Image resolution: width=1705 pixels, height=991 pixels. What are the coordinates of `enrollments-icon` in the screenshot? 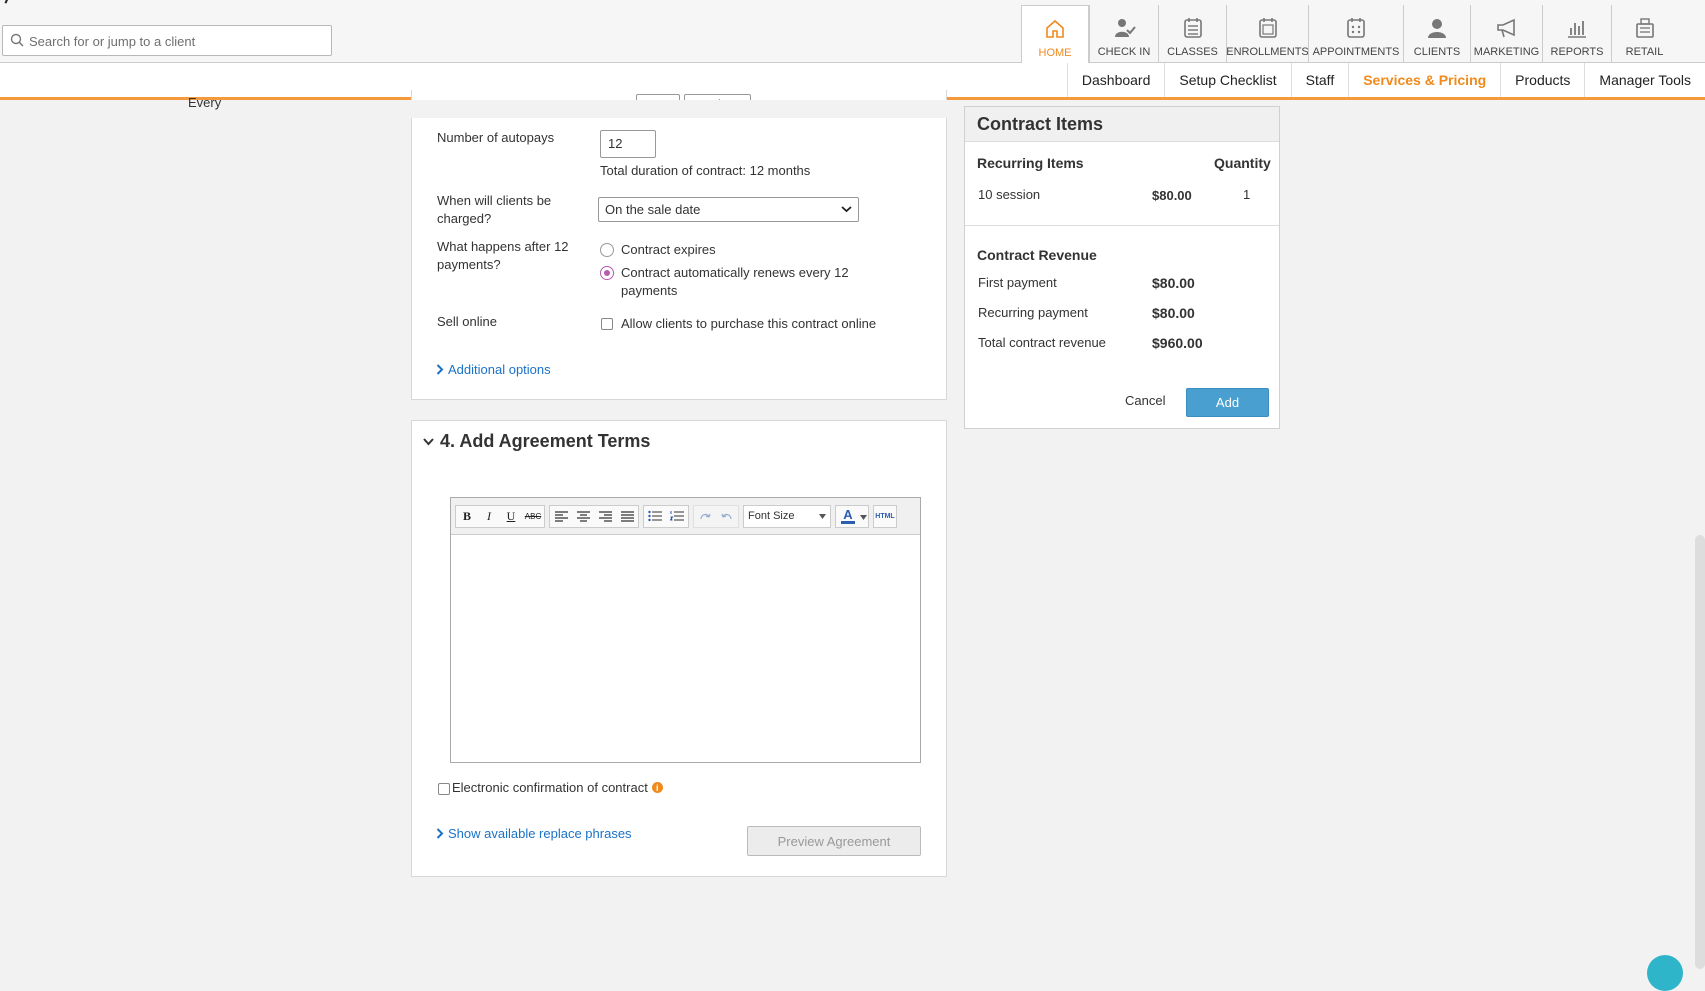 It's located at (1268, 28).